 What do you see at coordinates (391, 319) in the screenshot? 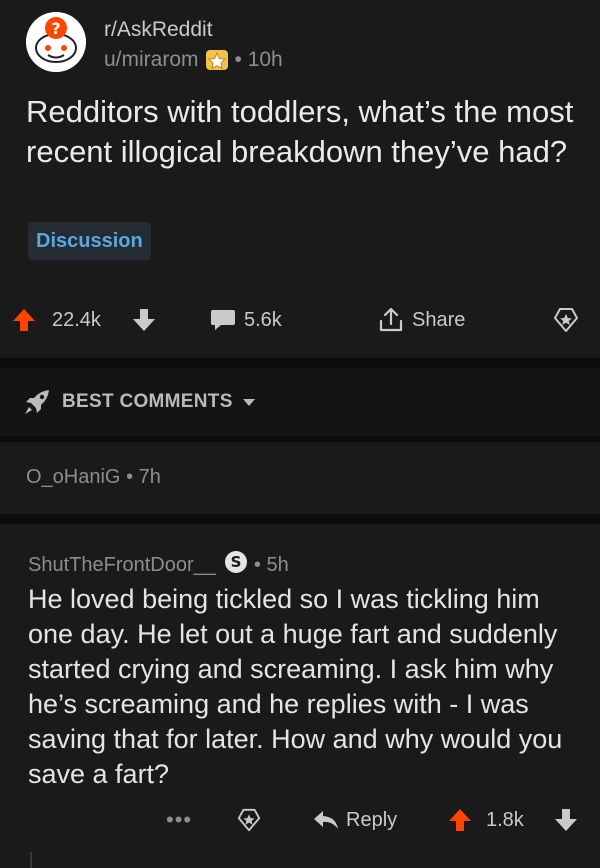
I see `share-icon` at bounding box center [391, 319].